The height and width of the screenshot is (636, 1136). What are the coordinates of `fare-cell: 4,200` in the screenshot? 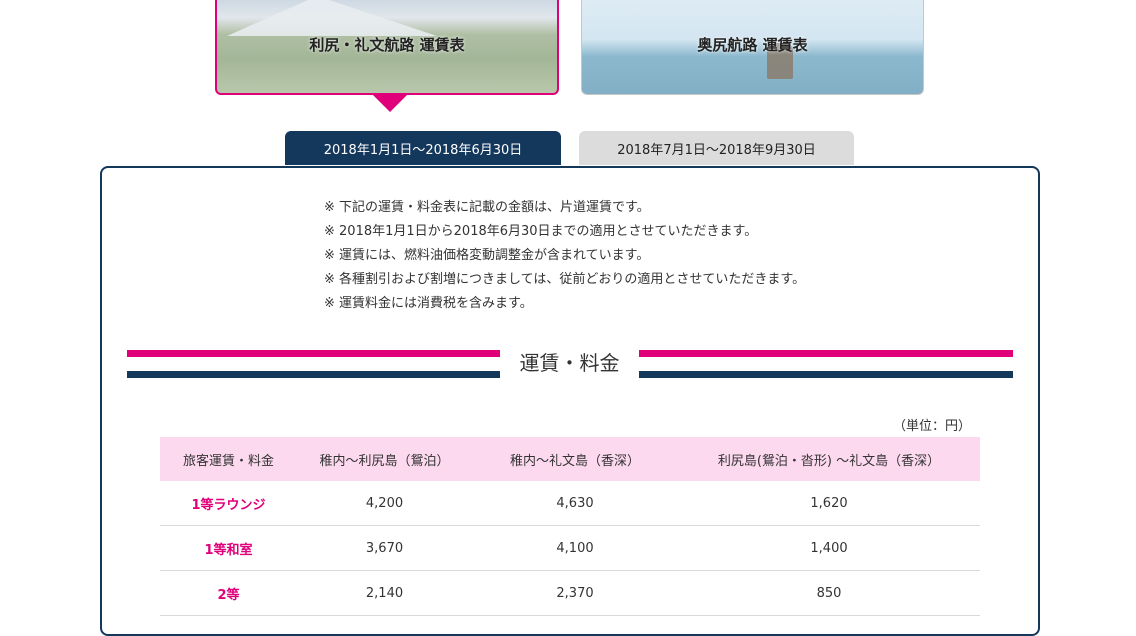 It's located at (384, 503).